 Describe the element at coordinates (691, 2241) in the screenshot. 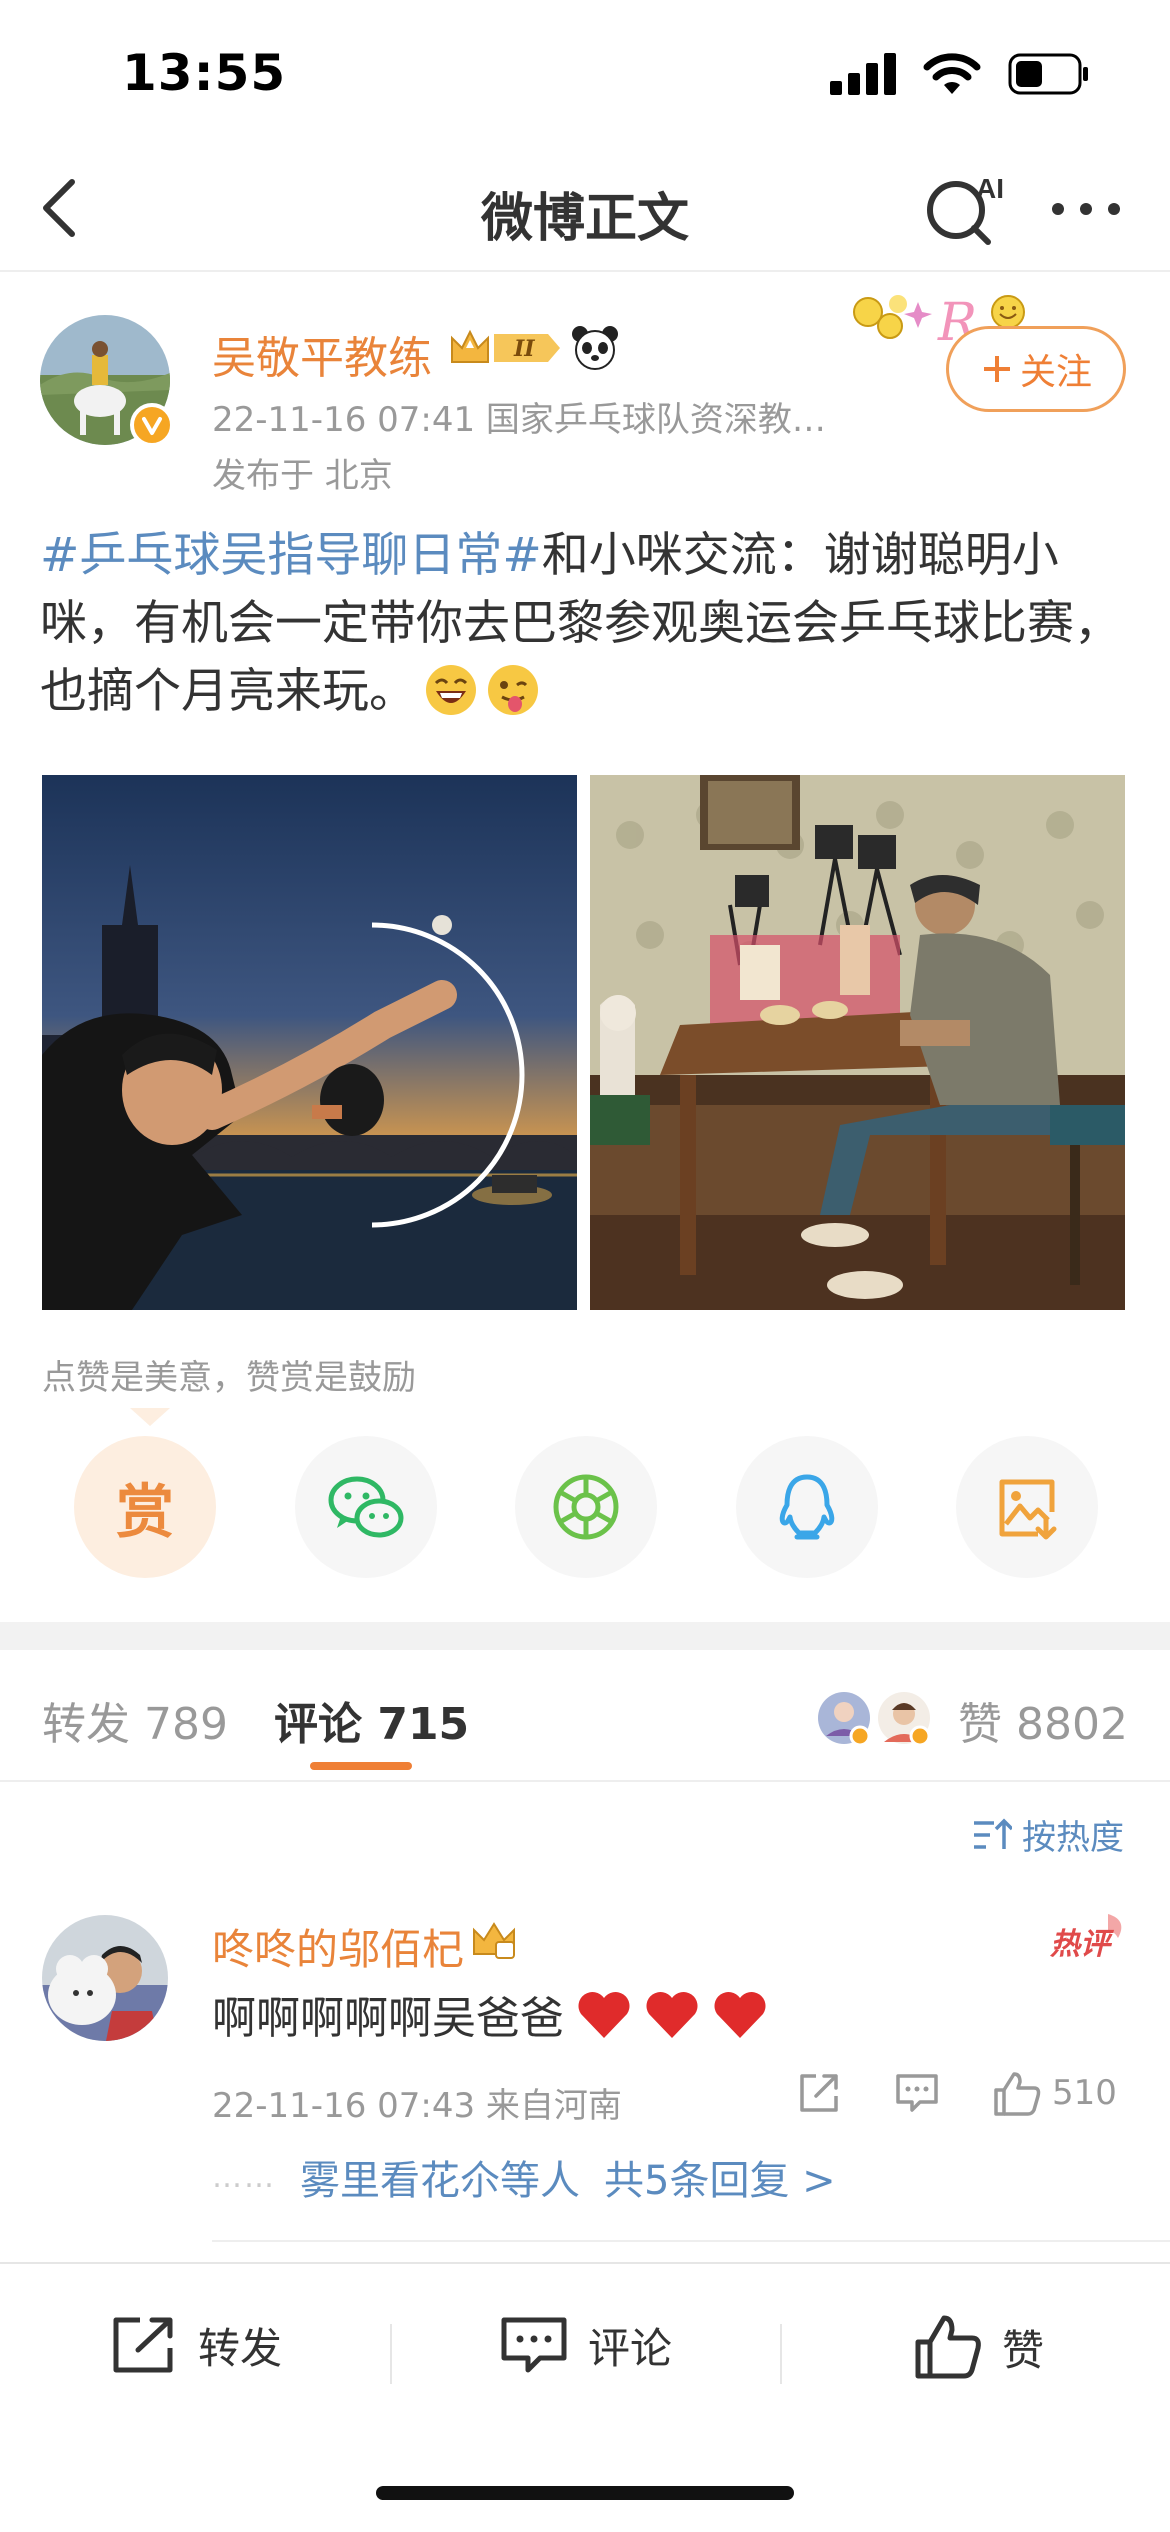

I see `comment-divider` at that location.